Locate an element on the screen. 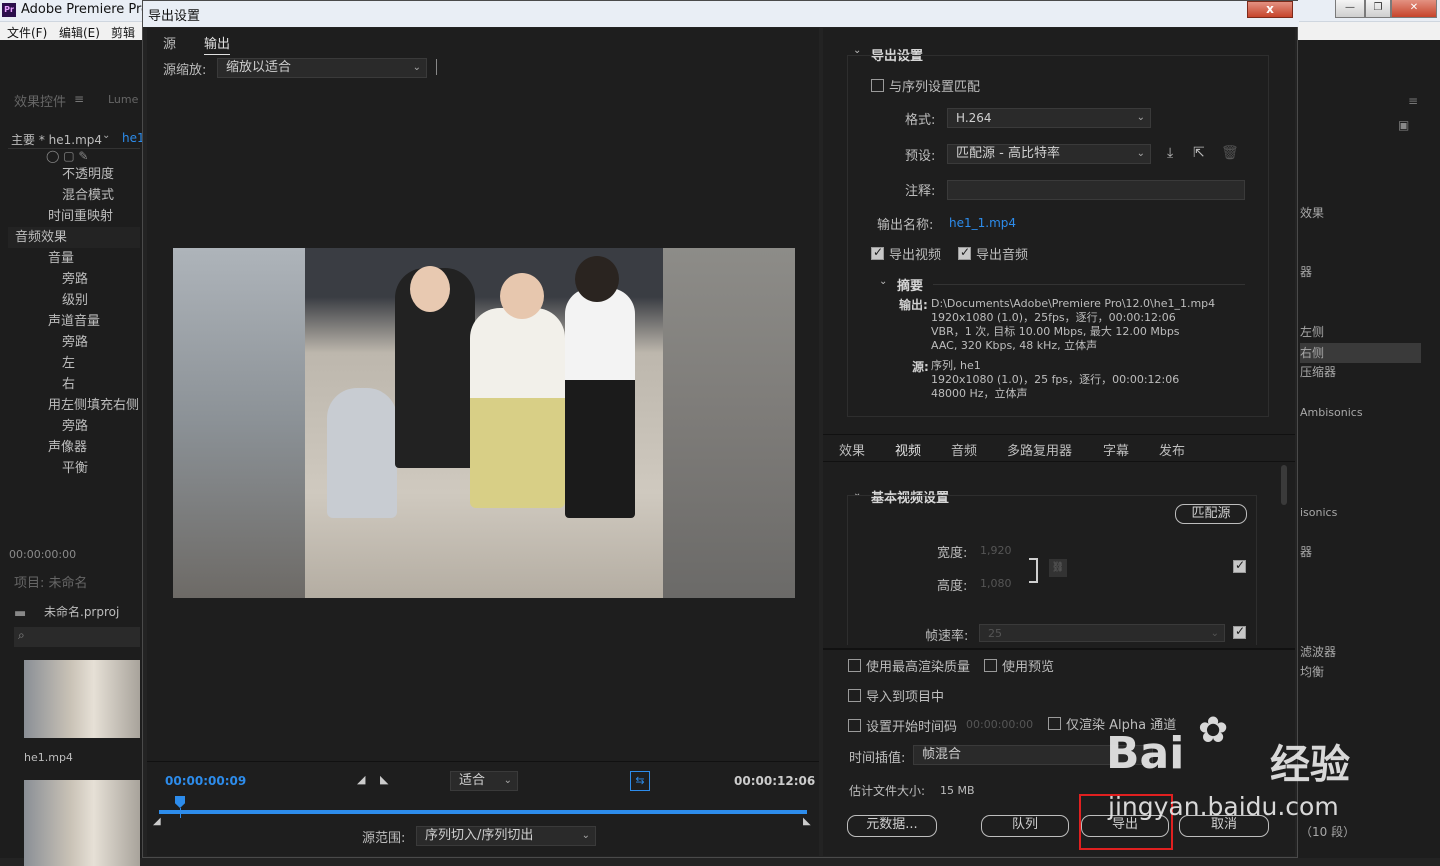 Image resolution: width=1440 pixels, height=866 pixels. mask-shape-icons: ◯ ▢ ✎ is located at coordinates (67, 156).